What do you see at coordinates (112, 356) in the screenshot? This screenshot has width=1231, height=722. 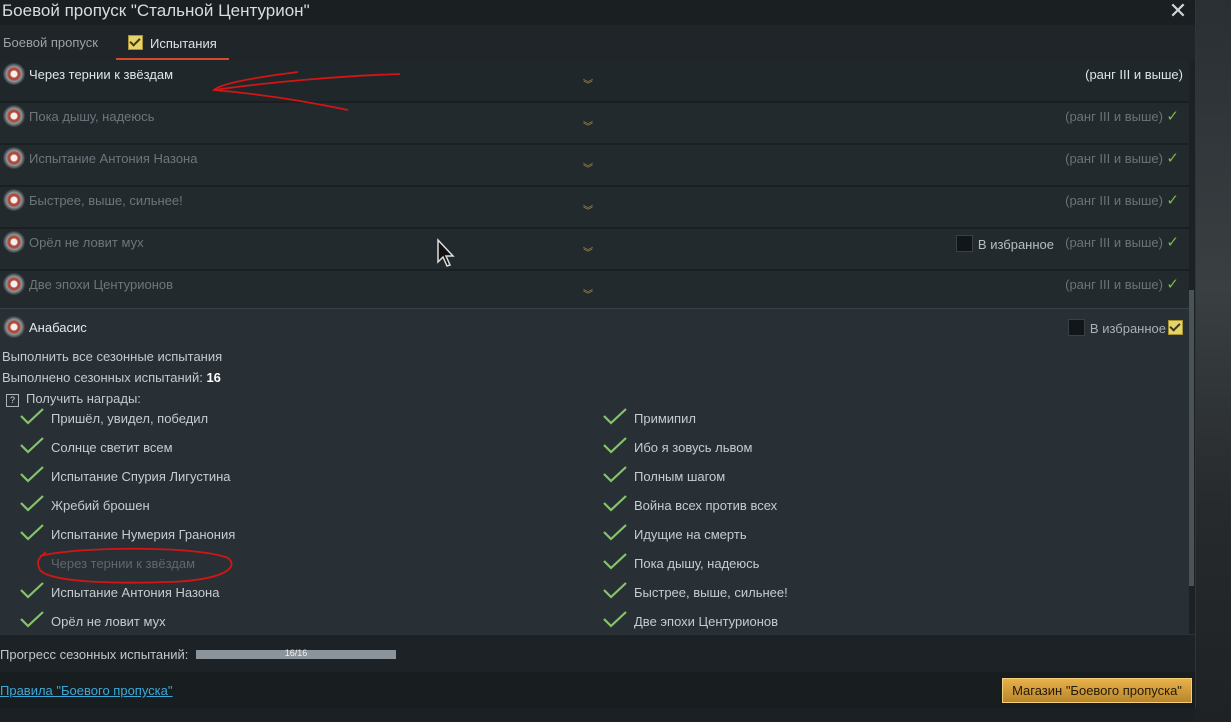 I see `challenge-description: Выполнить все сезонные испытания` at bounding box center [112, 356].